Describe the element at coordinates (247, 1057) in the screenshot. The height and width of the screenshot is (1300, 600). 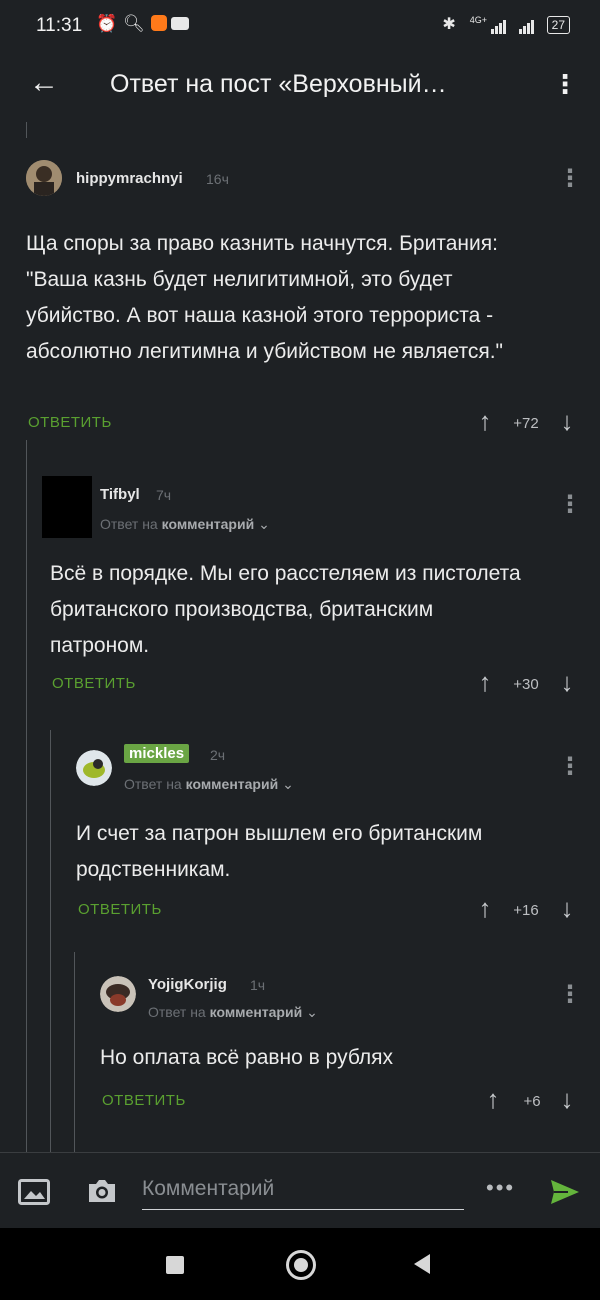
I see `comment-text: Но оплата всё равно в рублях` at that location.